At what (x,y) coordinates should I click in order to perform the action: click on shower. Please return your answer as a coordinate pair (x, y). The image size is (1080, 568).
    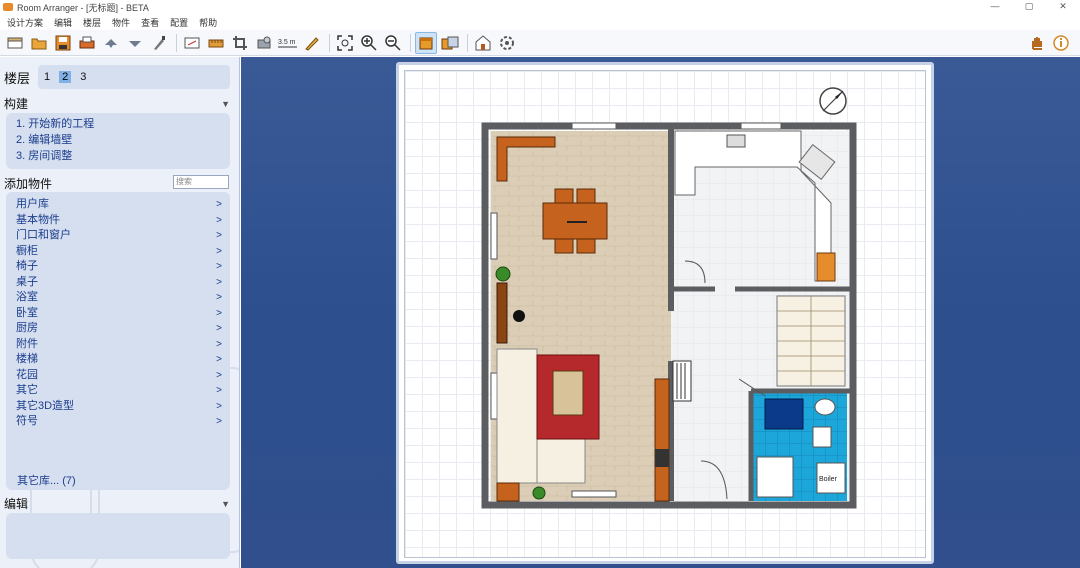
    Looking at the image, I should click on (775, 477).